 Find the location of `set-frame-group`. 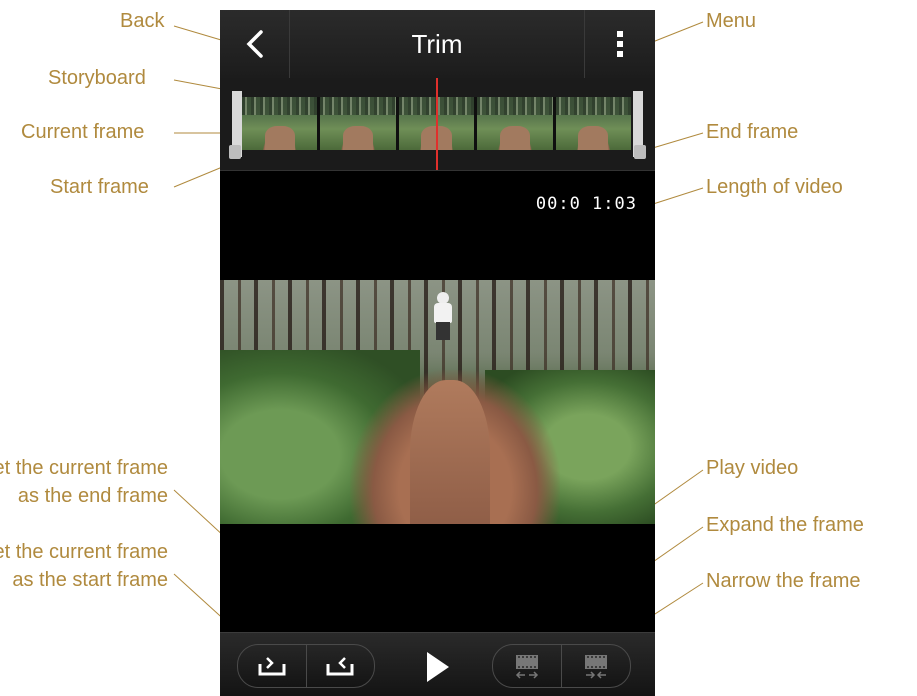

set-frame-group is located at coordinates (306, 666).